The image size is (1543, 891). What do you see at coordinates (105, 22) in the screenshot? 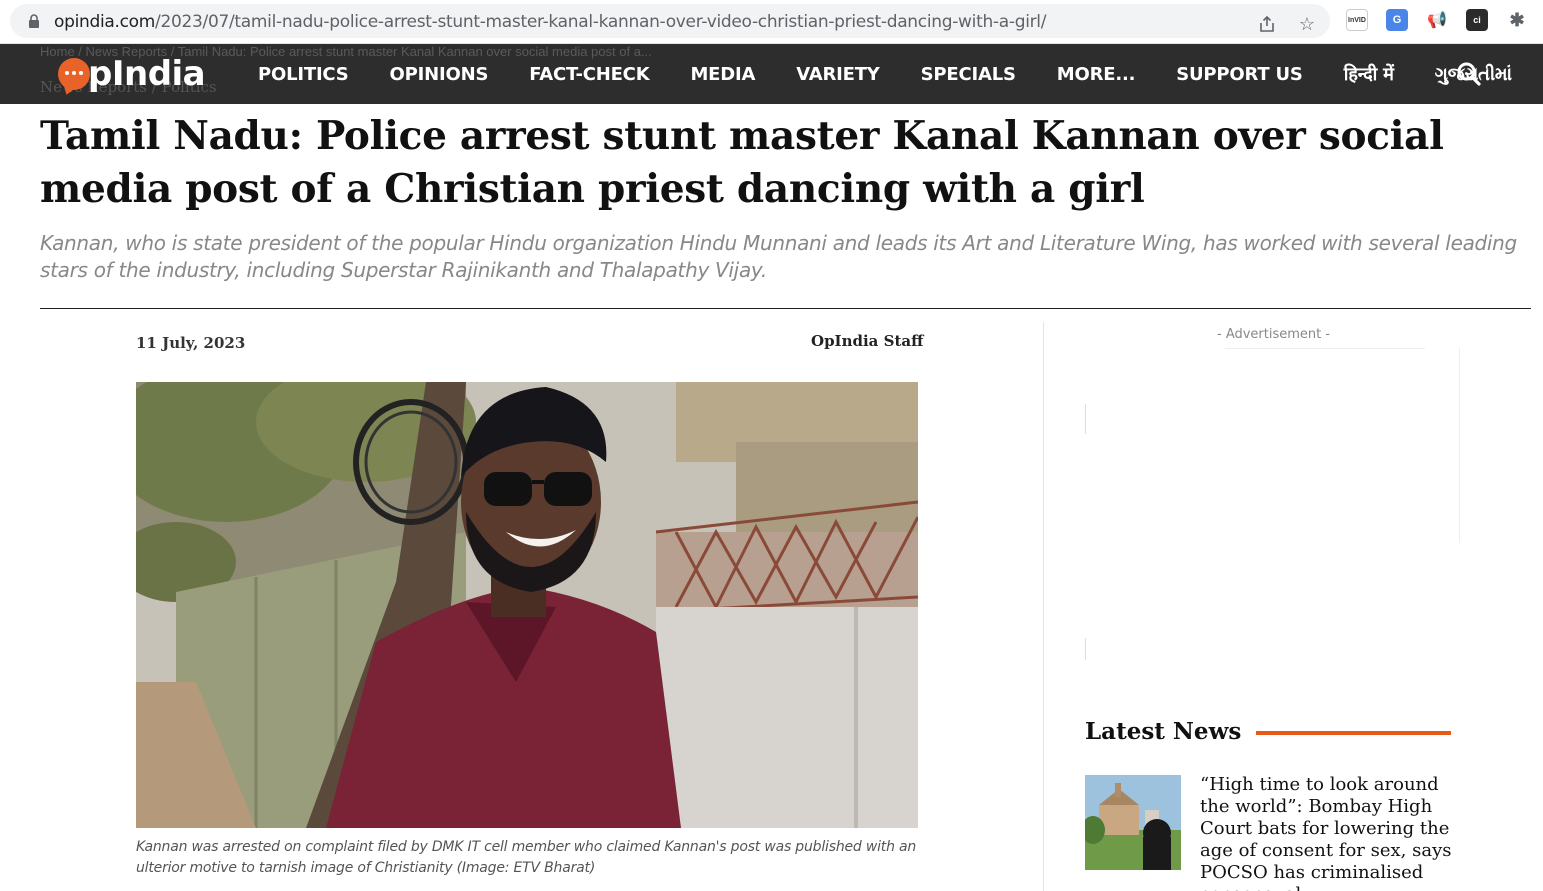
I see `url-domain: opindia.com` at bounding box center [105, 22].